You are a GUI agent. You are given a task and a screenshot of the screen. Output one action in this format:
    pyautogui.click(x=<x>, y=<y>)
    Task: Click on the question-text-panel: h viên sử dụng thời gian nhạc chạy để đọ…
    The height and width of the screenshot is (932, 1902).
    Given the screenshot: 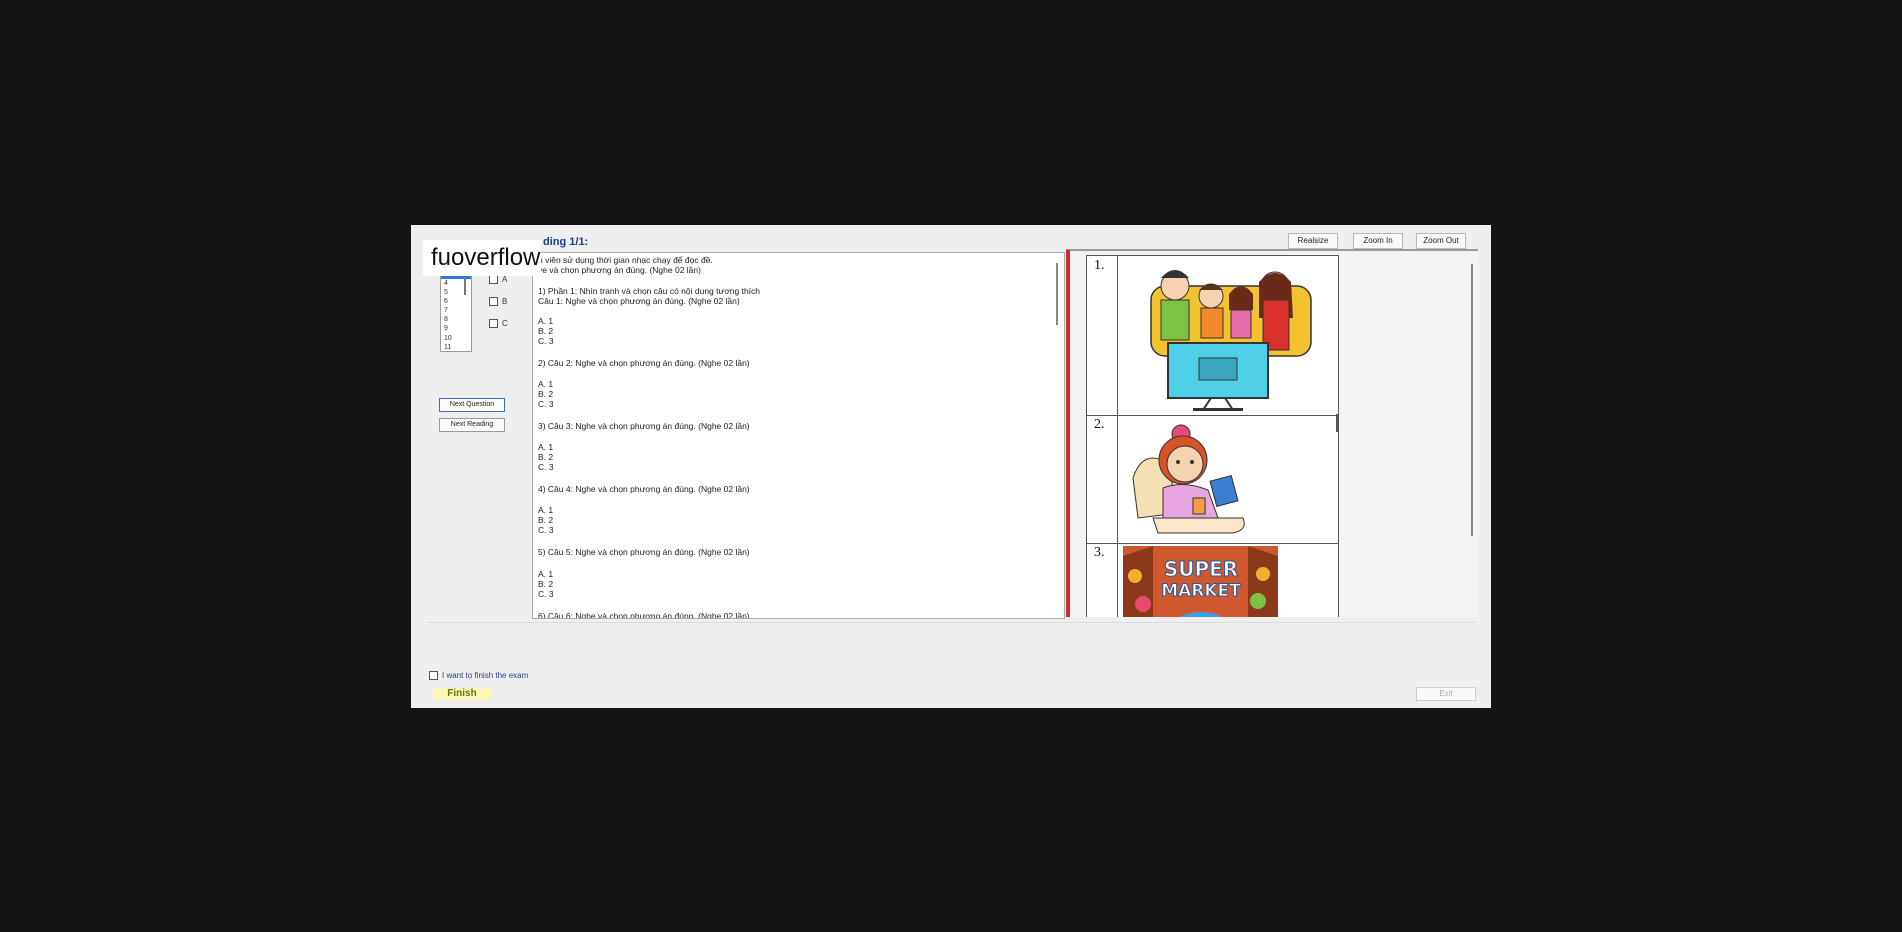 What is the action you would take?
    pyautogui.click(x=798, y=435)
    